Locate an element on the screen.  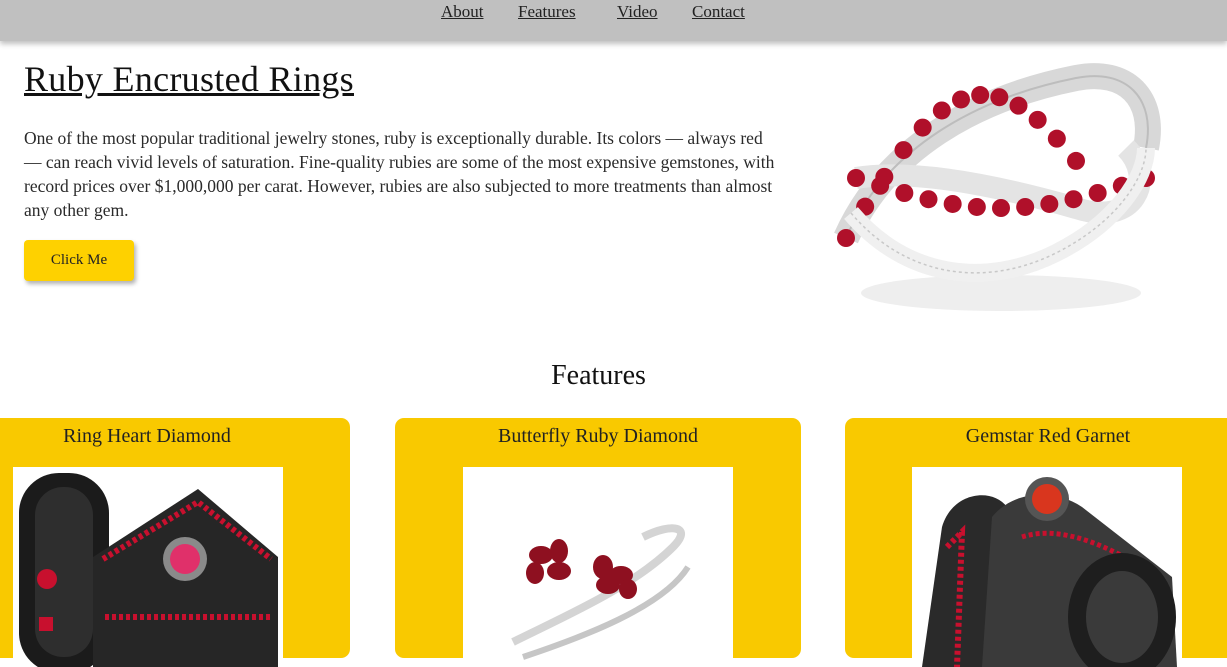
ruby-infinity-ring-image is located at coordinates (1001, 185).